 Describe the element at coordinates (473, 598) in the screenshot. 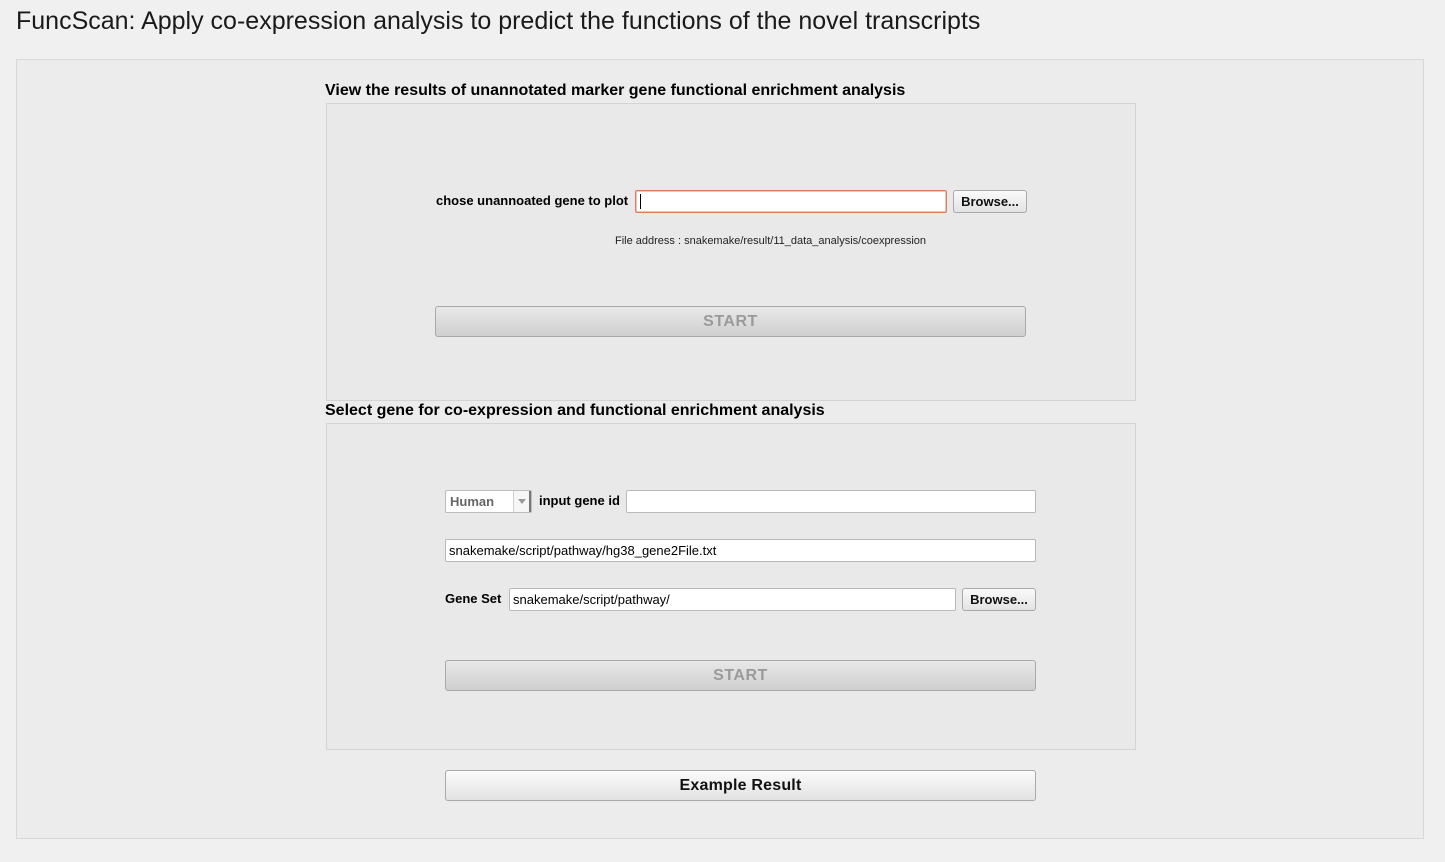

I see `gene-set-label: Gene Set` at that location.